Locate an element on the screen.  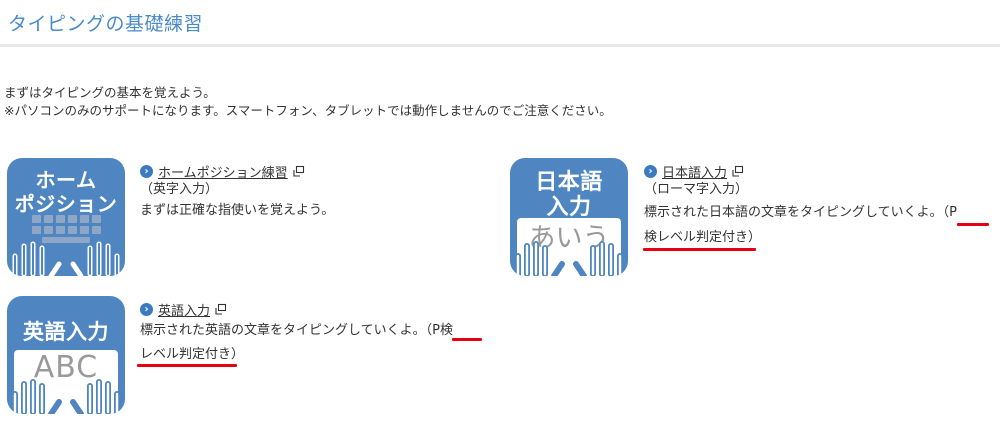
english-input-link: 英語入力 is located at coordinates (184, 311).